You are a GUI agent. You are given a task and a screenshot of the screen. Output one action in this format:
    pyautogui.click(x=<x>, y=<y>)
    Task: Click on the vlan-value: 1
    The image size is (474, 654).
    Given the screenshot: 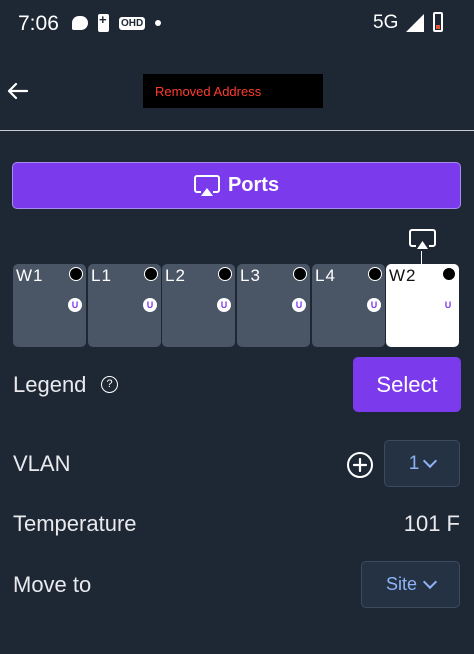 What is the action you would take?
    pyautogui.click(x=414, y=463)
    